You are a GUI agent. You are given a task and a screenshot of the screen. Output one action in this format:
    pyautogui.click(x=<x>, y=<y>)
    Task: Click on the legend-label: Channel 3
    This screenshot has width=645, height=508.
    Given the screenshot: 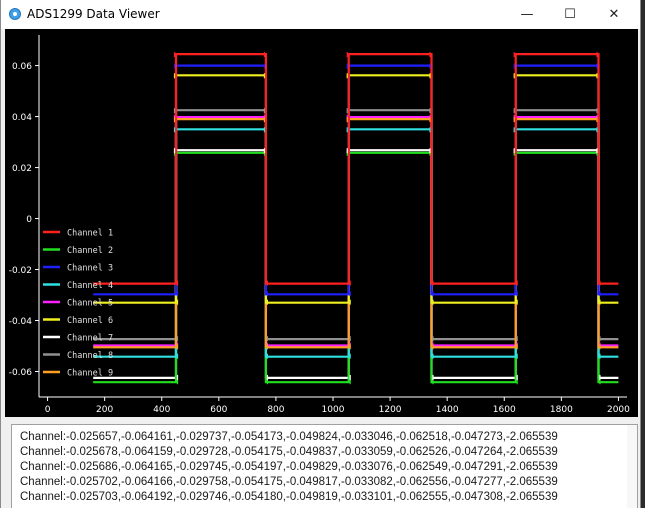 What is the action you would take?
    pyautogui.click(x=90, y=269)
    